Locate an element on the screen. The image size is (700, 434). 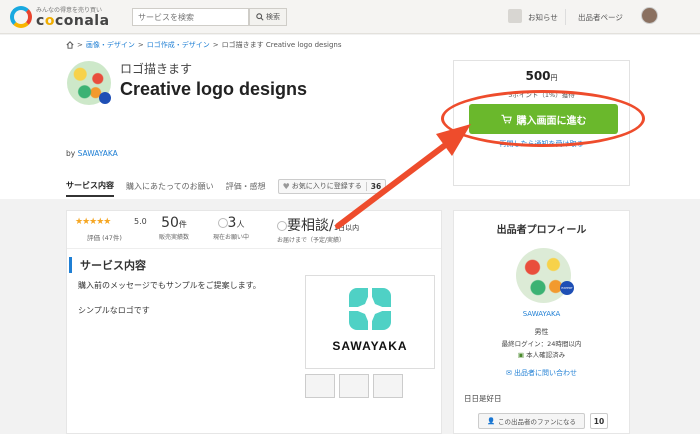
search-button: 検索 is located at coordinates (268, 17).